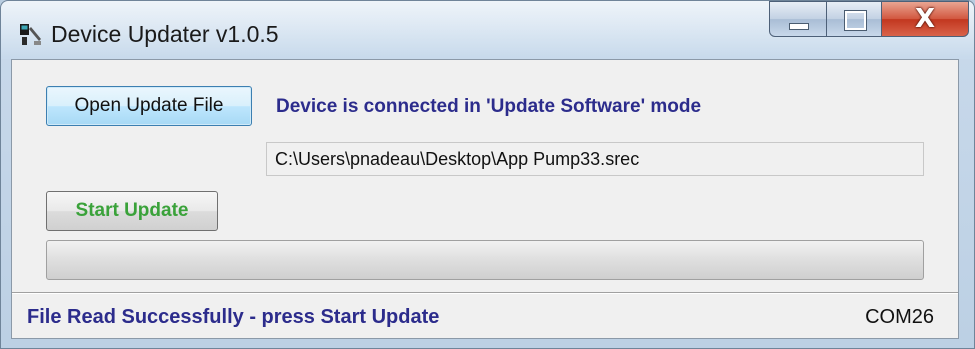  I want to click on close-button: X, so click(925, 19).